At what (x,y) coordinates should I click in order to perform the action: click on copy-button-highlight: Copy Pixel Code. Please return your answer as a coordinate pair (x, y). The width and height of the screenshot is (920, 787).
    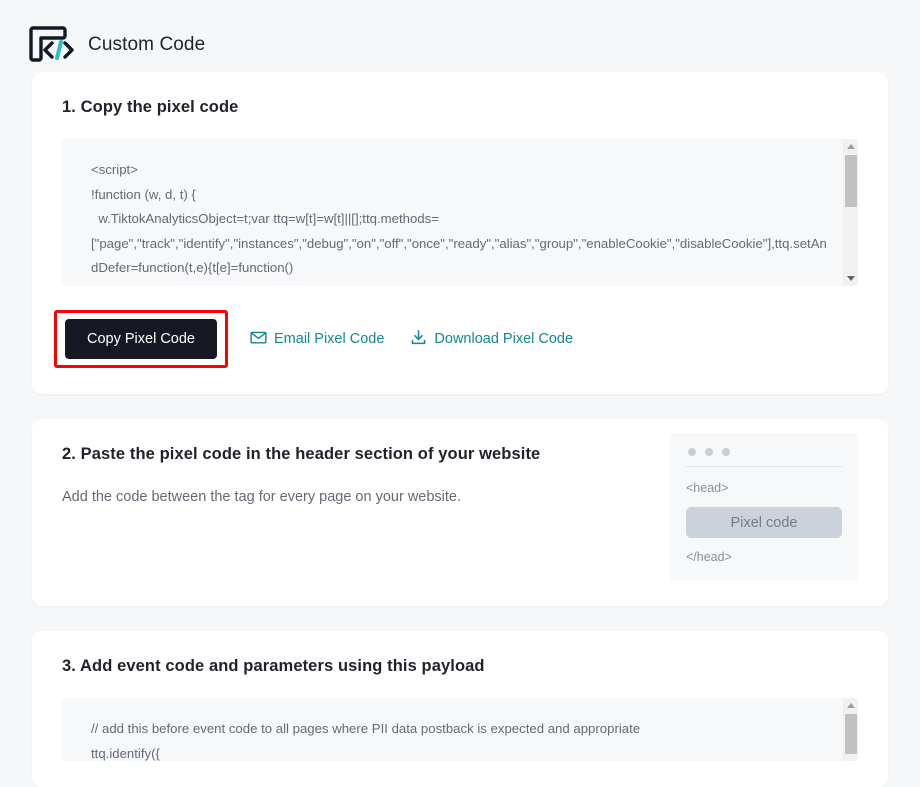
    Looking at the image, I should click on (141, 339).